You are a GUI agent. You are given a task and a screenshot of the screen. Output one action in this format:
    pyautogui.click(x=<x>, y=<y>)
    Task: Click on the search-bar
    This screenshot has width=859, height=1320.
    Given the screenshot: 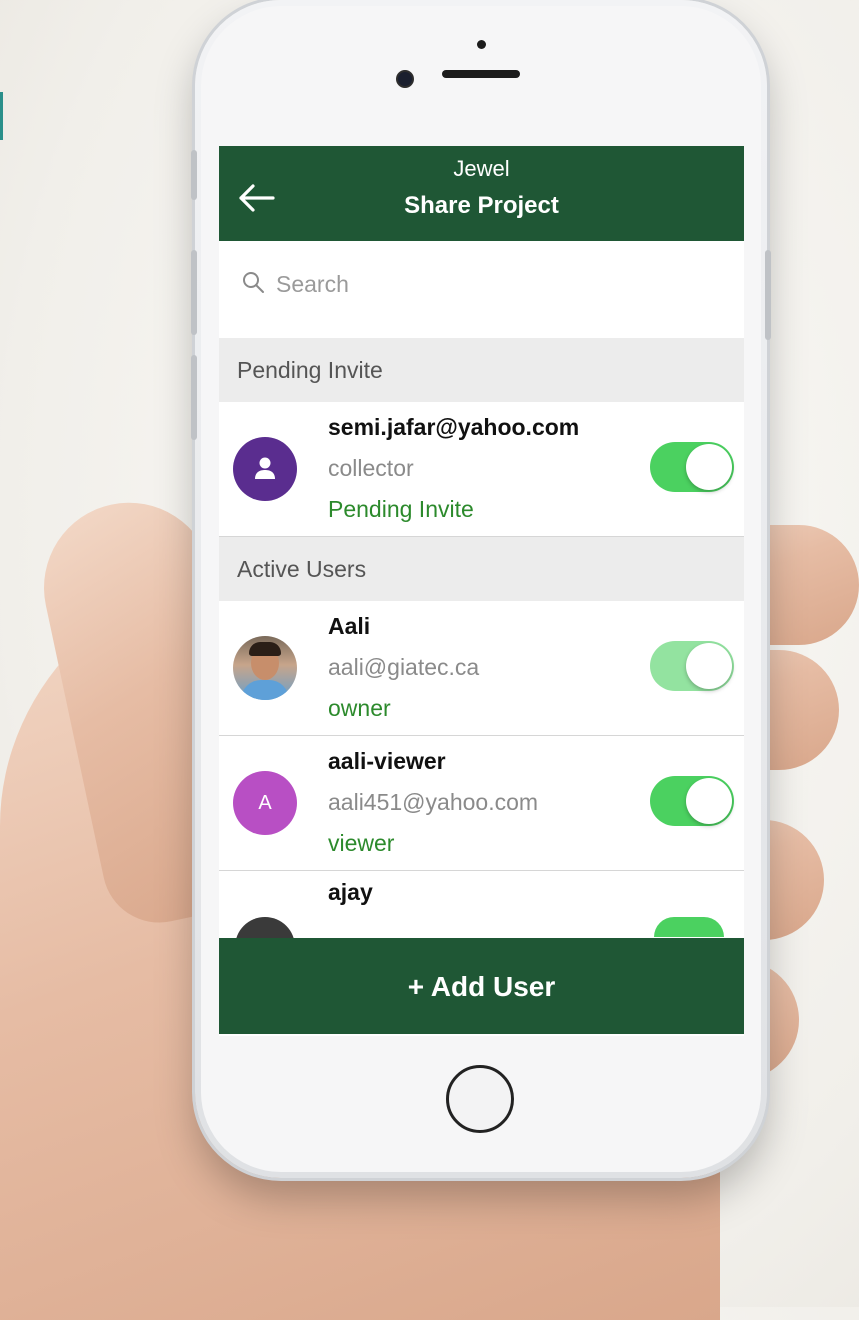 What is the action you would take?
    pyautogui.click(x=481, y=289)
    